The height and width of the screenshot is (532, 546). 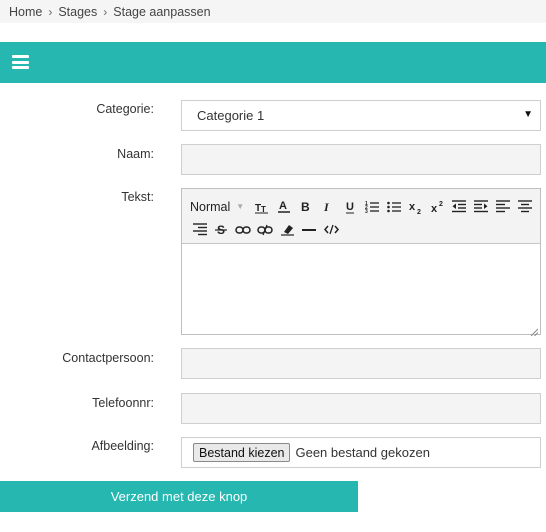 I want to click on unlink-icon, so click(x=265, y=230).